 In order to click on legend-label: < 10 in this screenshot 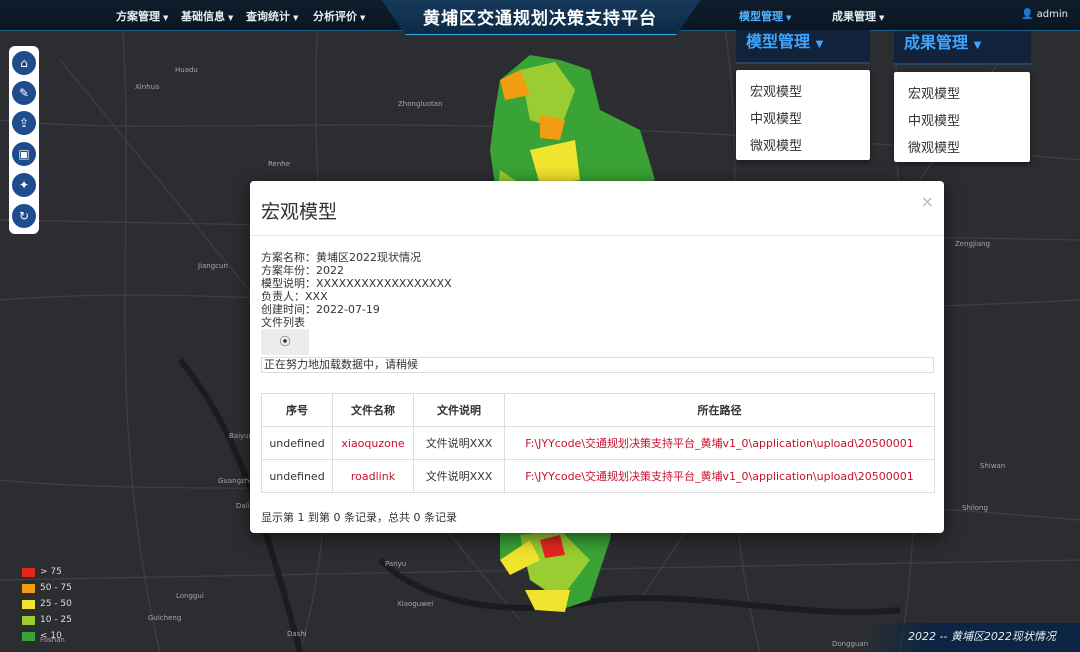, I will do `click(51, 636)`.